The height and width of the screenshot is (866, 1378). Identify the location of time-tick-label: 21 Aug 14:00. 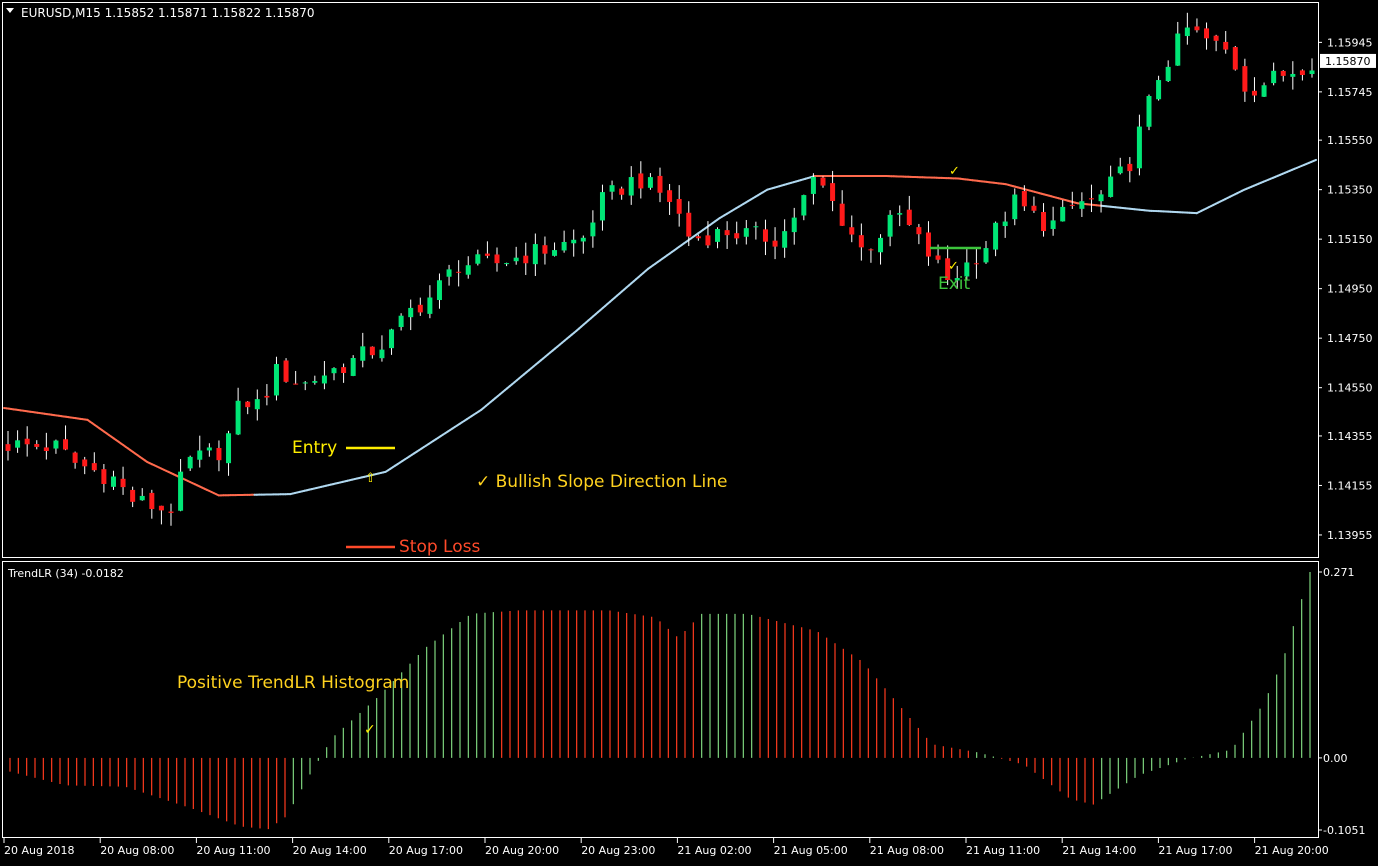
(1099, 850).